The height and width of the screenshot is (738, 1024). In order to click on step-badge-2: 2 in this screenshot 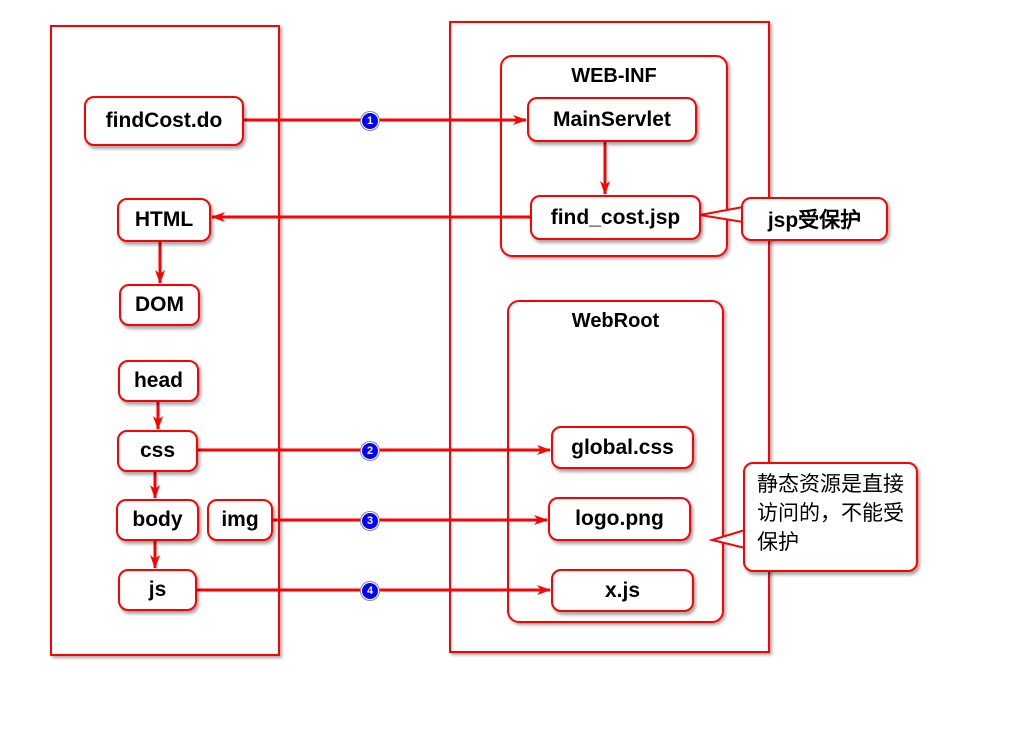, I will do `click(370, 451)`.